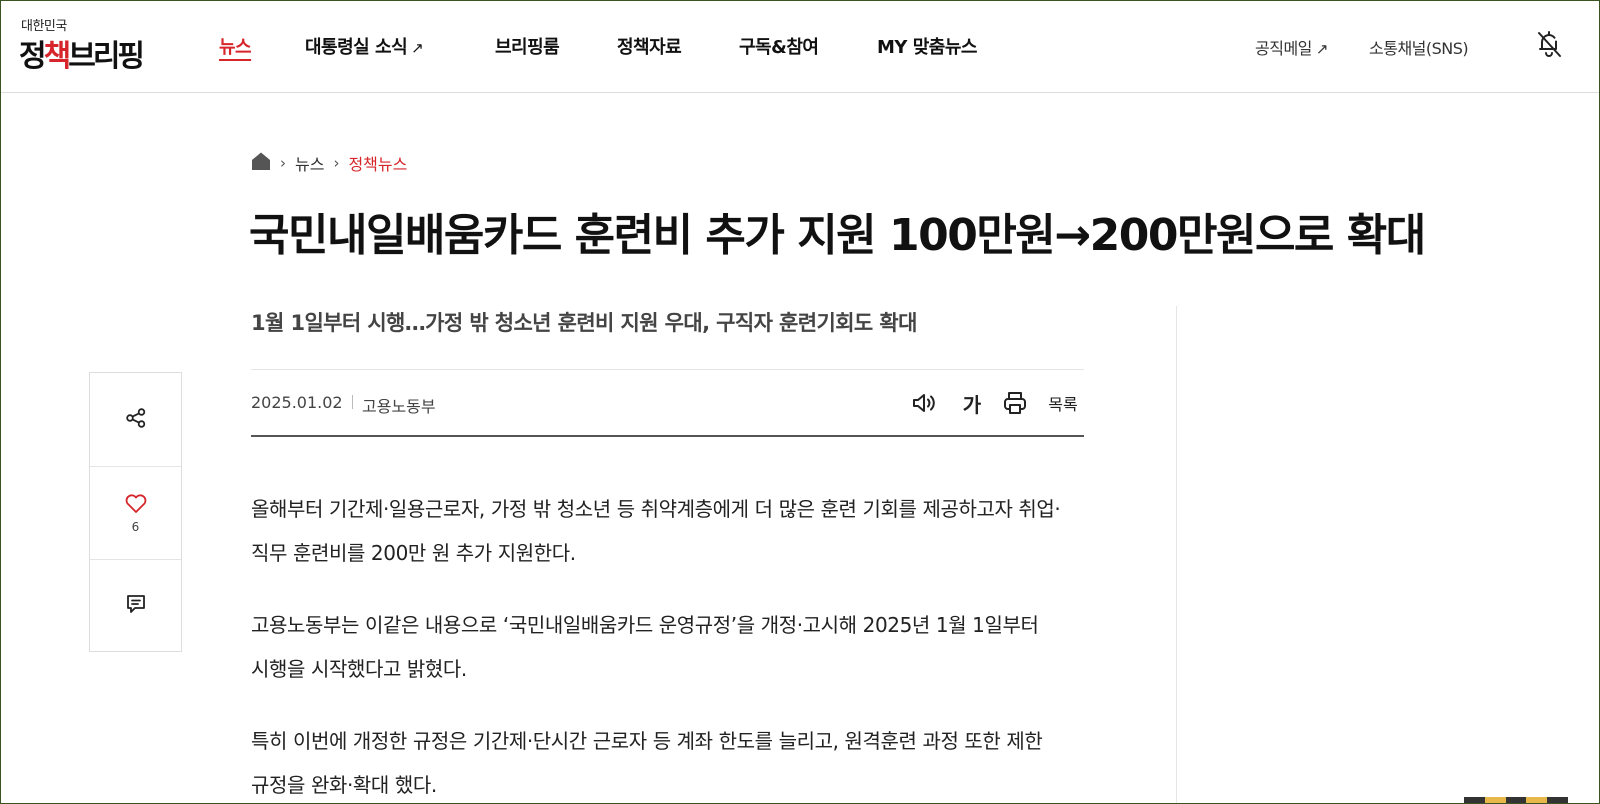 The image size is (1600, 804). I want to click on list-button: 목록, so click(1063, 403).